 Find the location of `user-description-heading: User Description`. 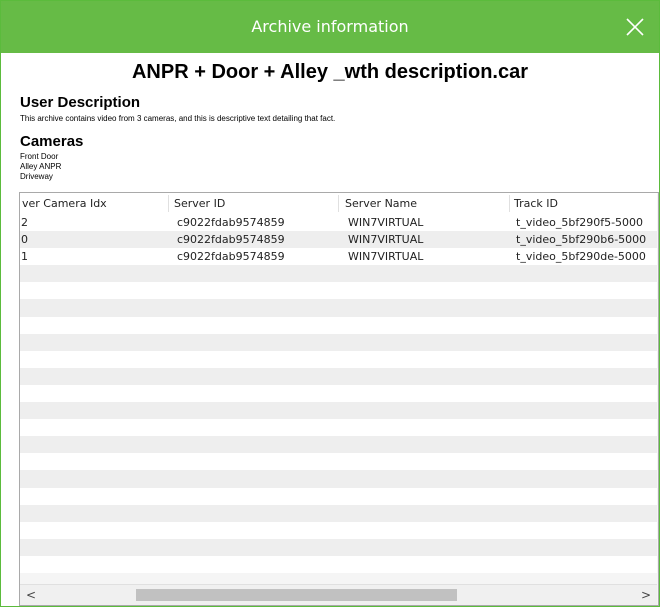

user-description-heading: User Description is located at coordinates (80, 102).